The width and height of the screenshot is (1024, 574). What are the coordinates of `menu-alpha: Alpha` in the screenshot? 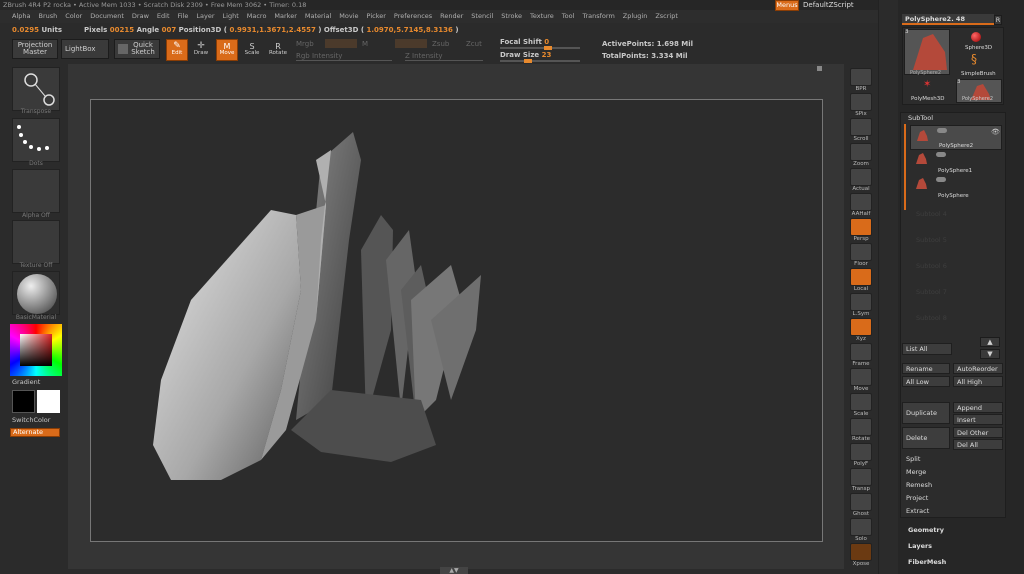 It's located at (21, 16).